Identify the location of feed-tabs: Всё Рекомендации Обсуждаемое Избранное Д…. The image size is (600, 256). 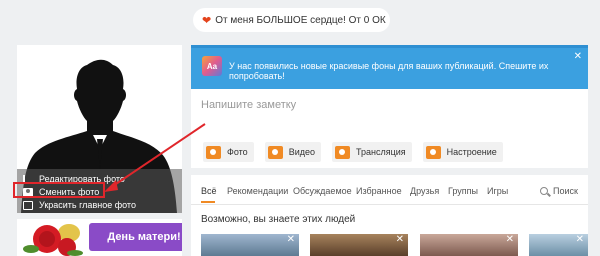
(389, 190).